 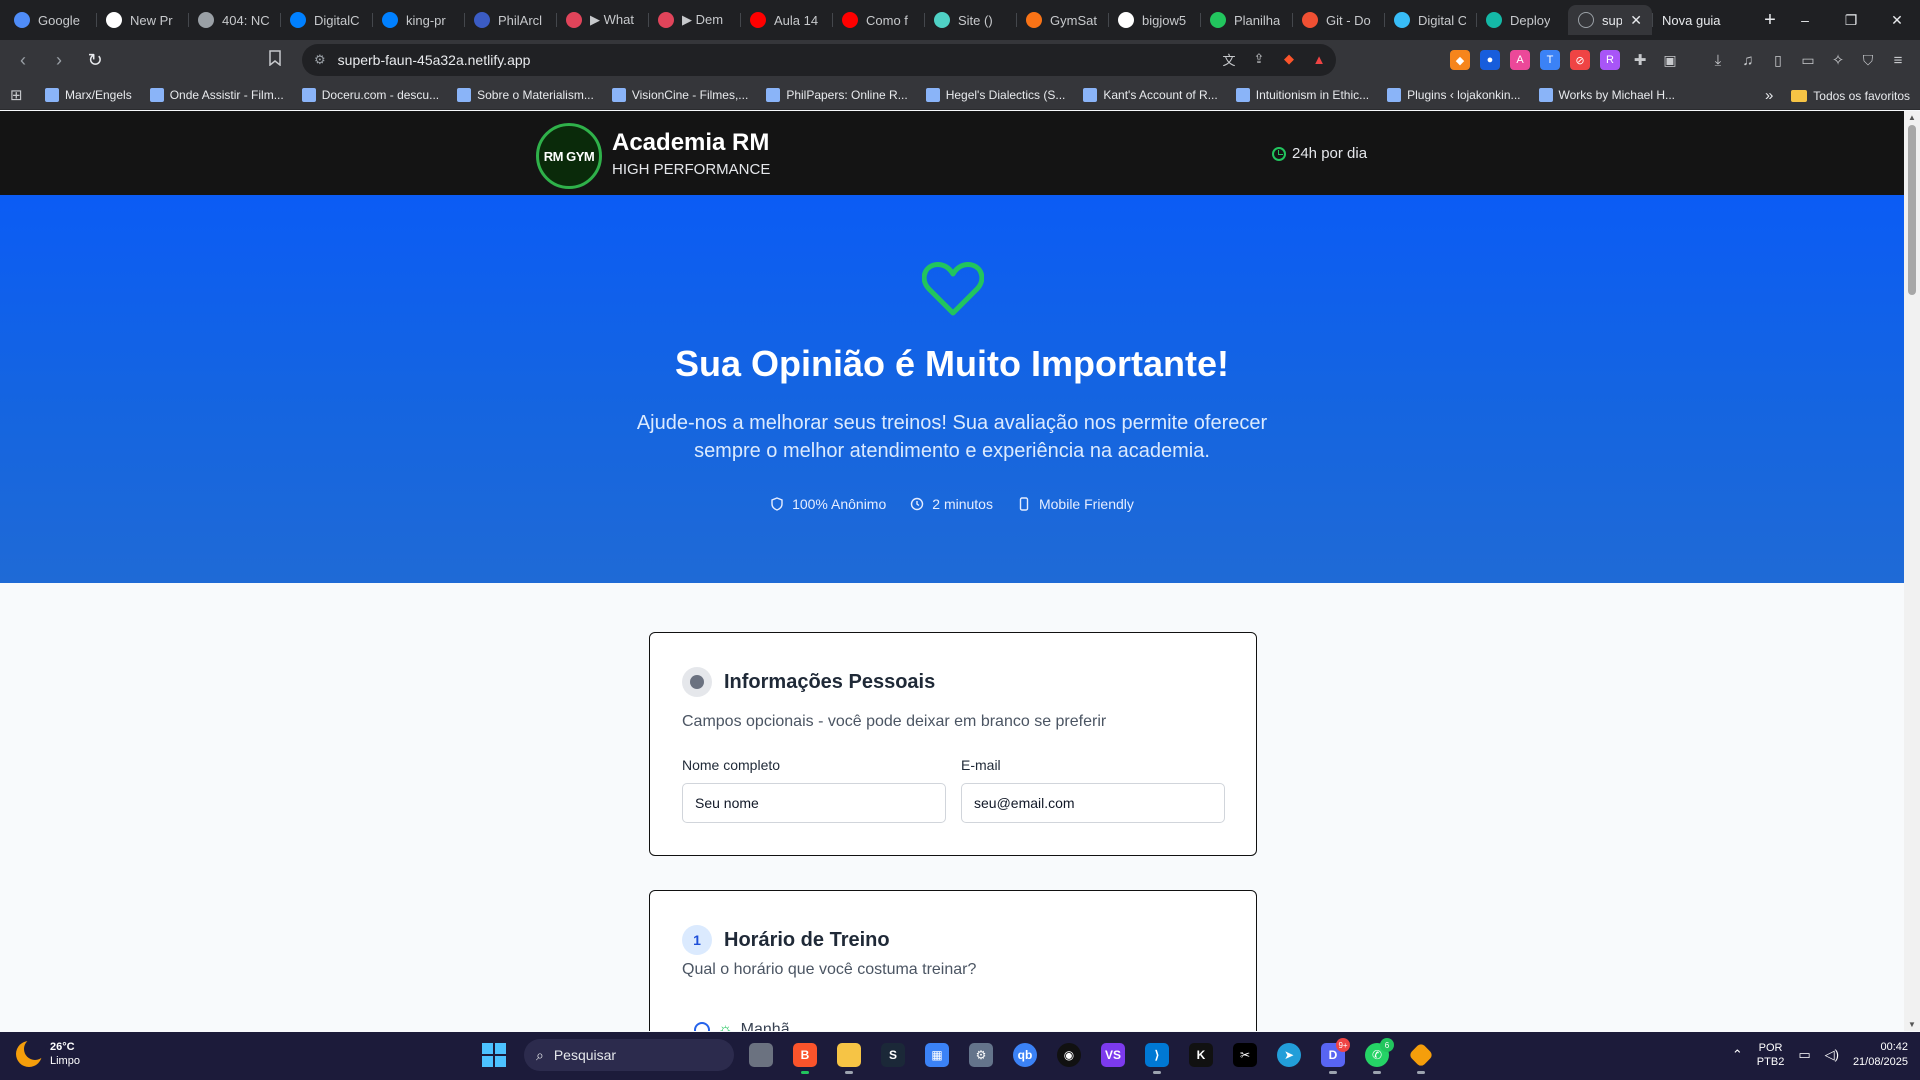 What do you see at coordinates (819, 60) in the screenshot?
I see `address-bar: ⚙ superb-faun-45a32a.netlify.app 文 ⇪ ◆ ▲` at bounding box center [819, 60].